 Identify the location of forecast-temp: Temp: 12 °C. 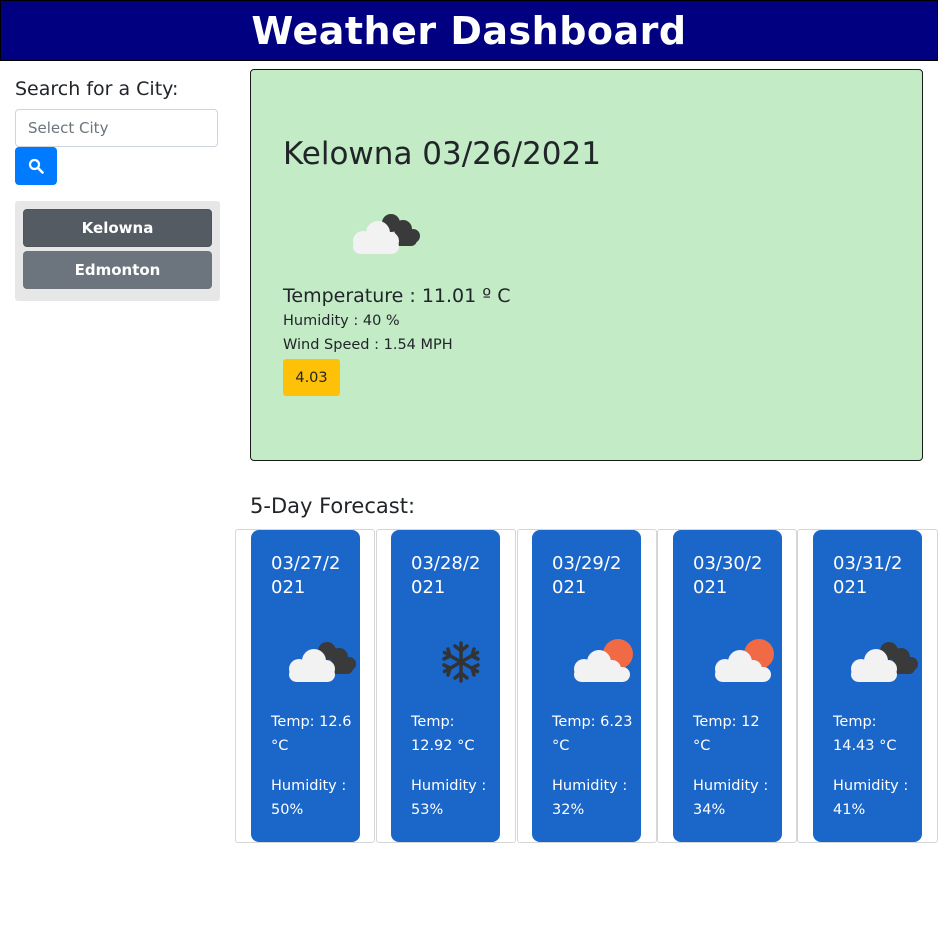
(726, 734).